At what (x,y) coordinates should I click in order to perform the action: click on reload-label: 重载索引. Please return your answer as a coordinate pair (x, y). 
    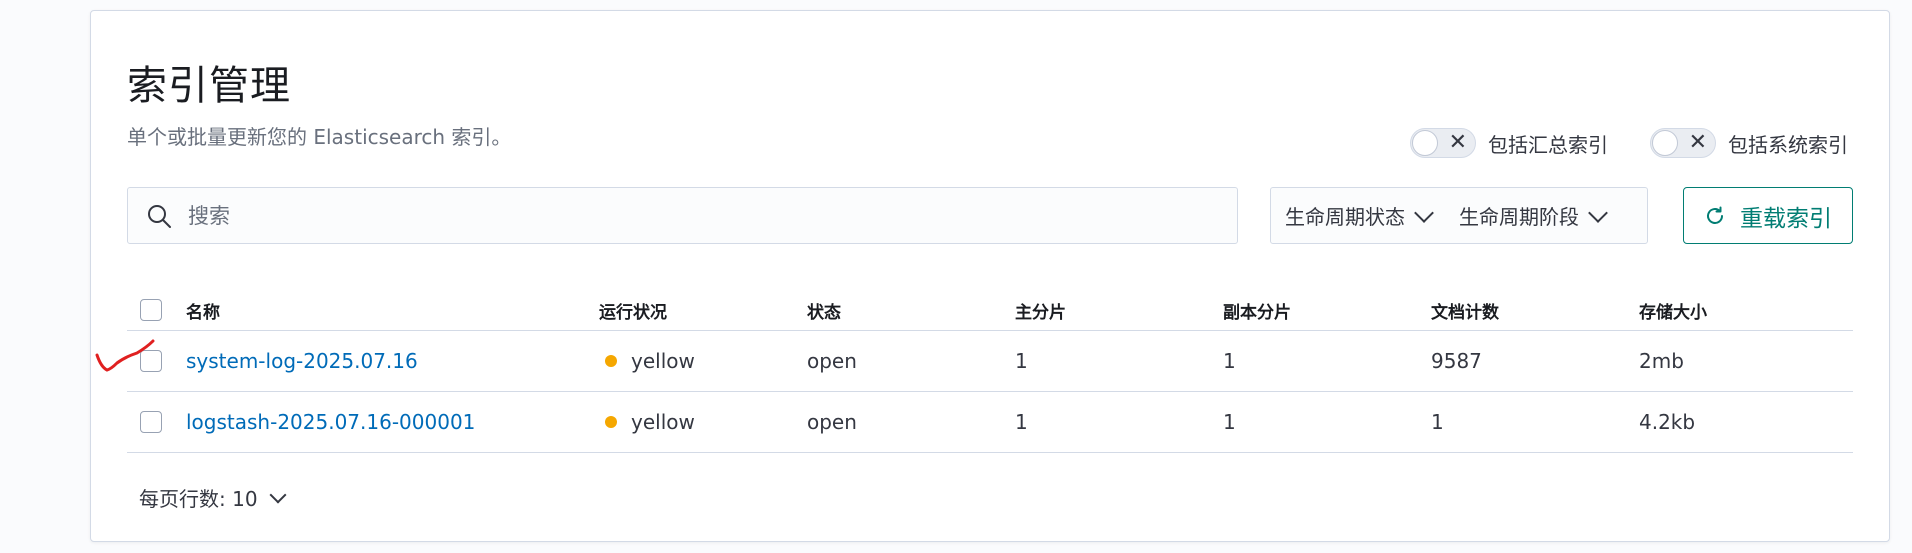
    Looking at the image, I should click on (1786, 218).